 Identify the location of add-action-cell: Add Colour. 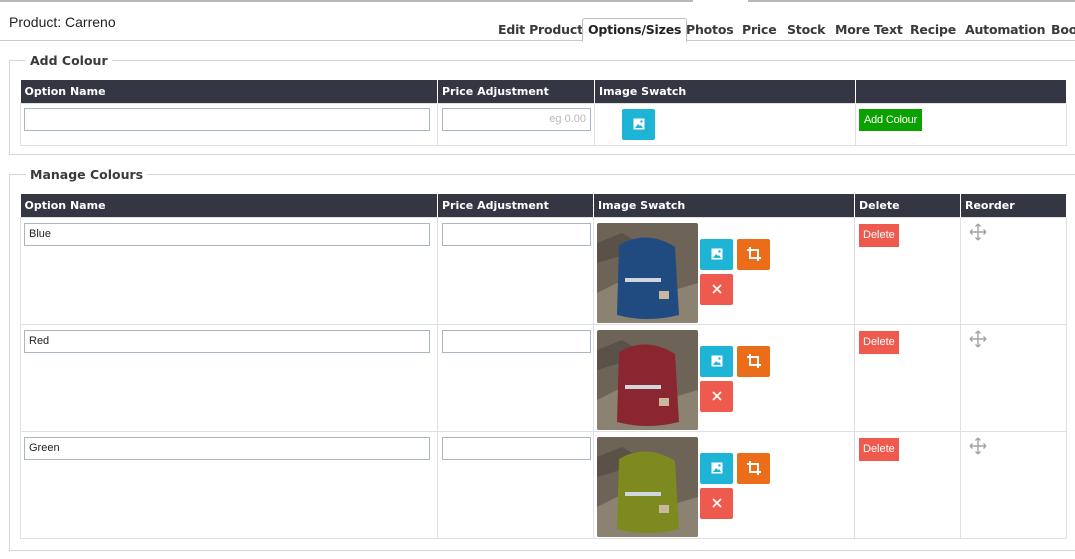
(961, 124).